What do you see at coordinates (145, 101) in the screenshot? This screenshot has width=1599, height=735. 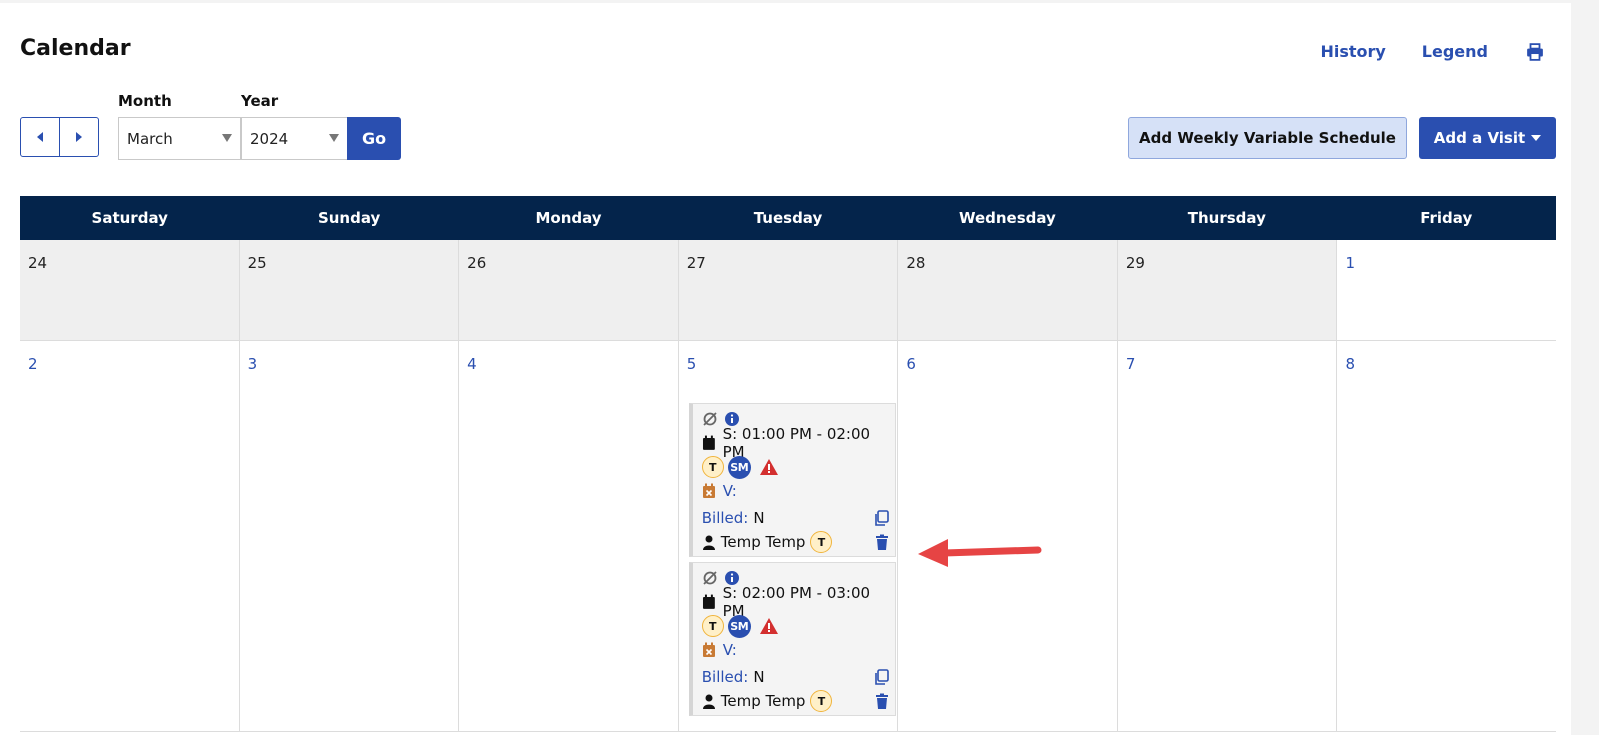 I see `month-label: Month` at bounding box center [145, 101].